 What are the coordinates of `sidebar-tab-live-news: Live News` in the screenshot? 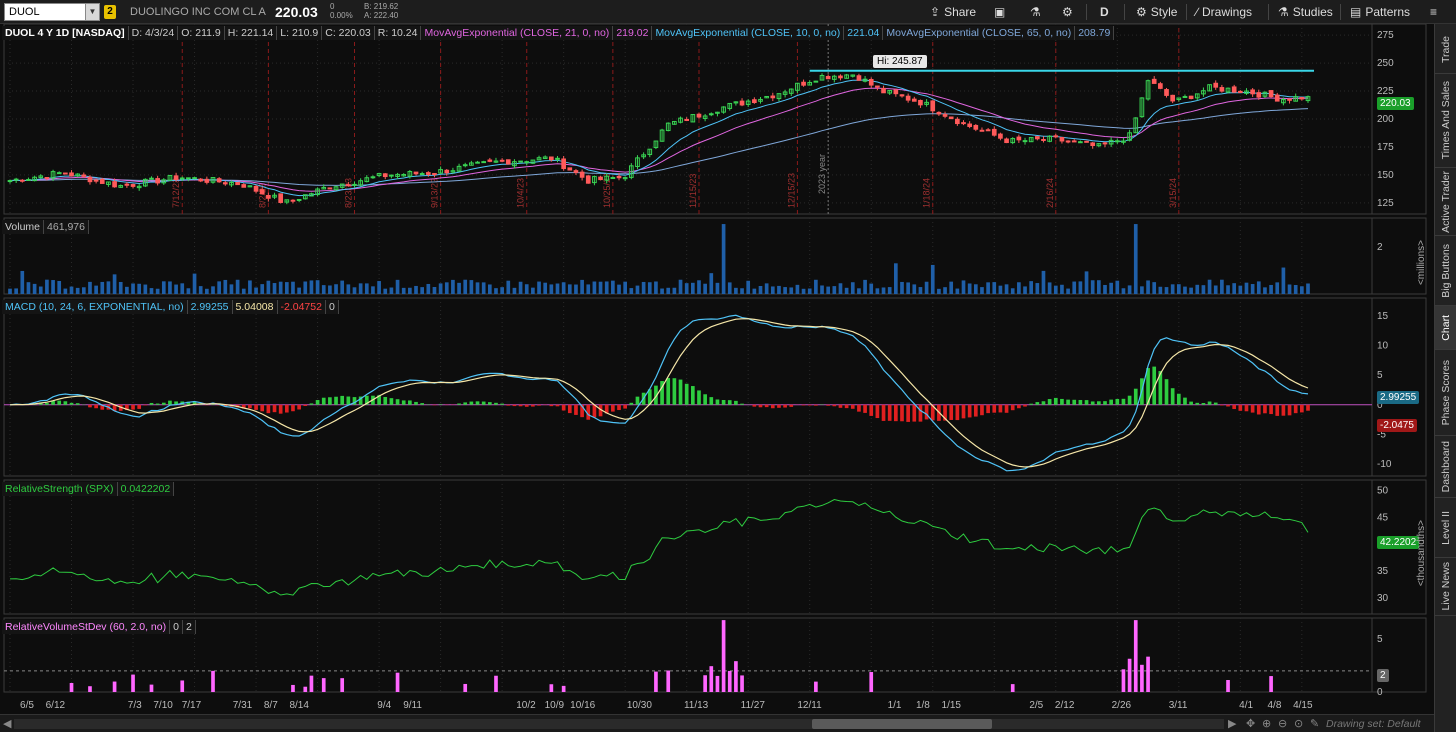 It's located at (1445, 587).